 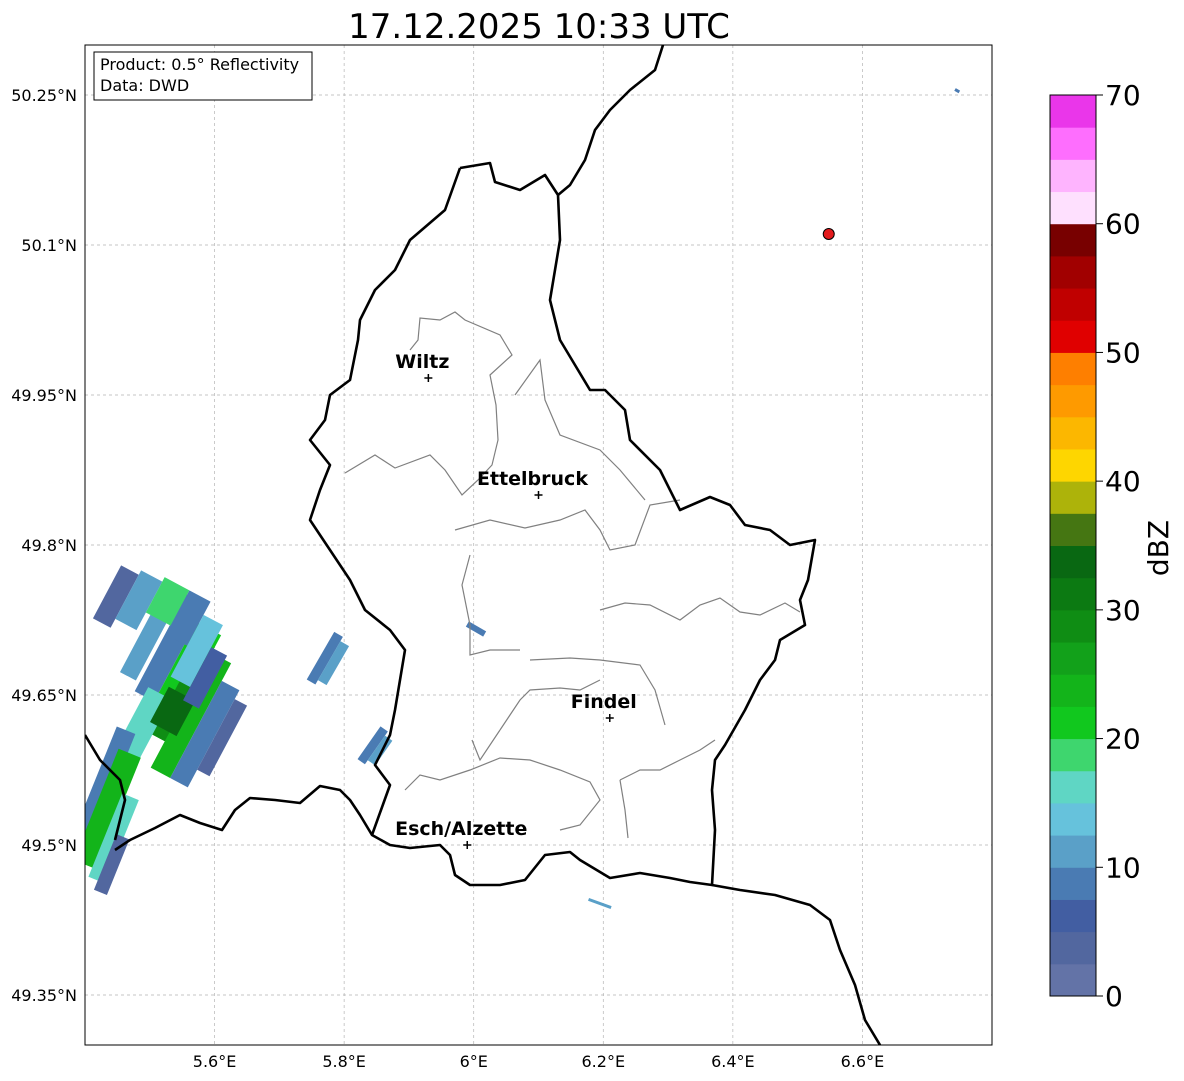 I want to click on radar-site-marker, so click(x=828, y=234).